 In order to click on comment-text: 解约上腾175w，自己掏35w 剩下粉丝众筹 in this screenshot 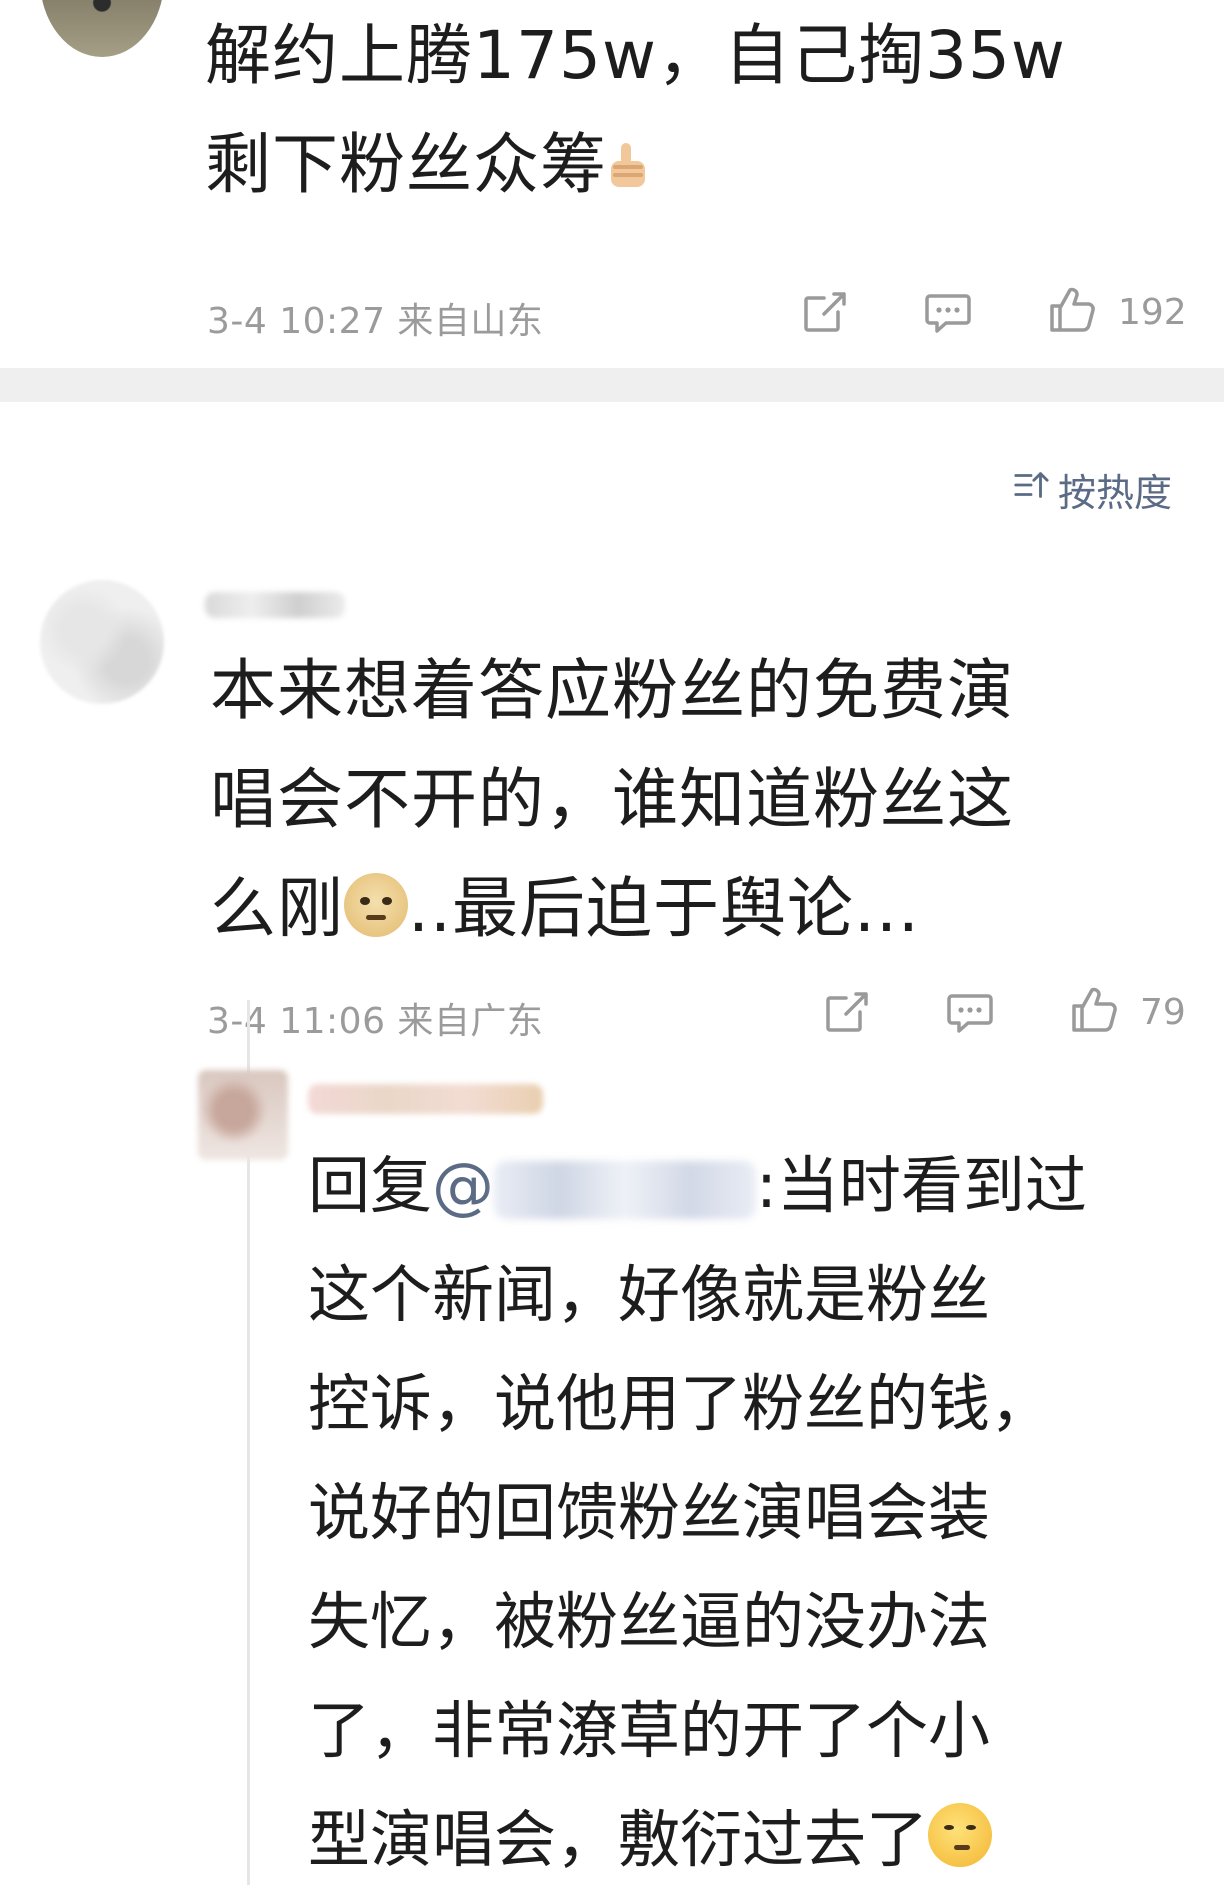, I will do `click(700, 110)`.